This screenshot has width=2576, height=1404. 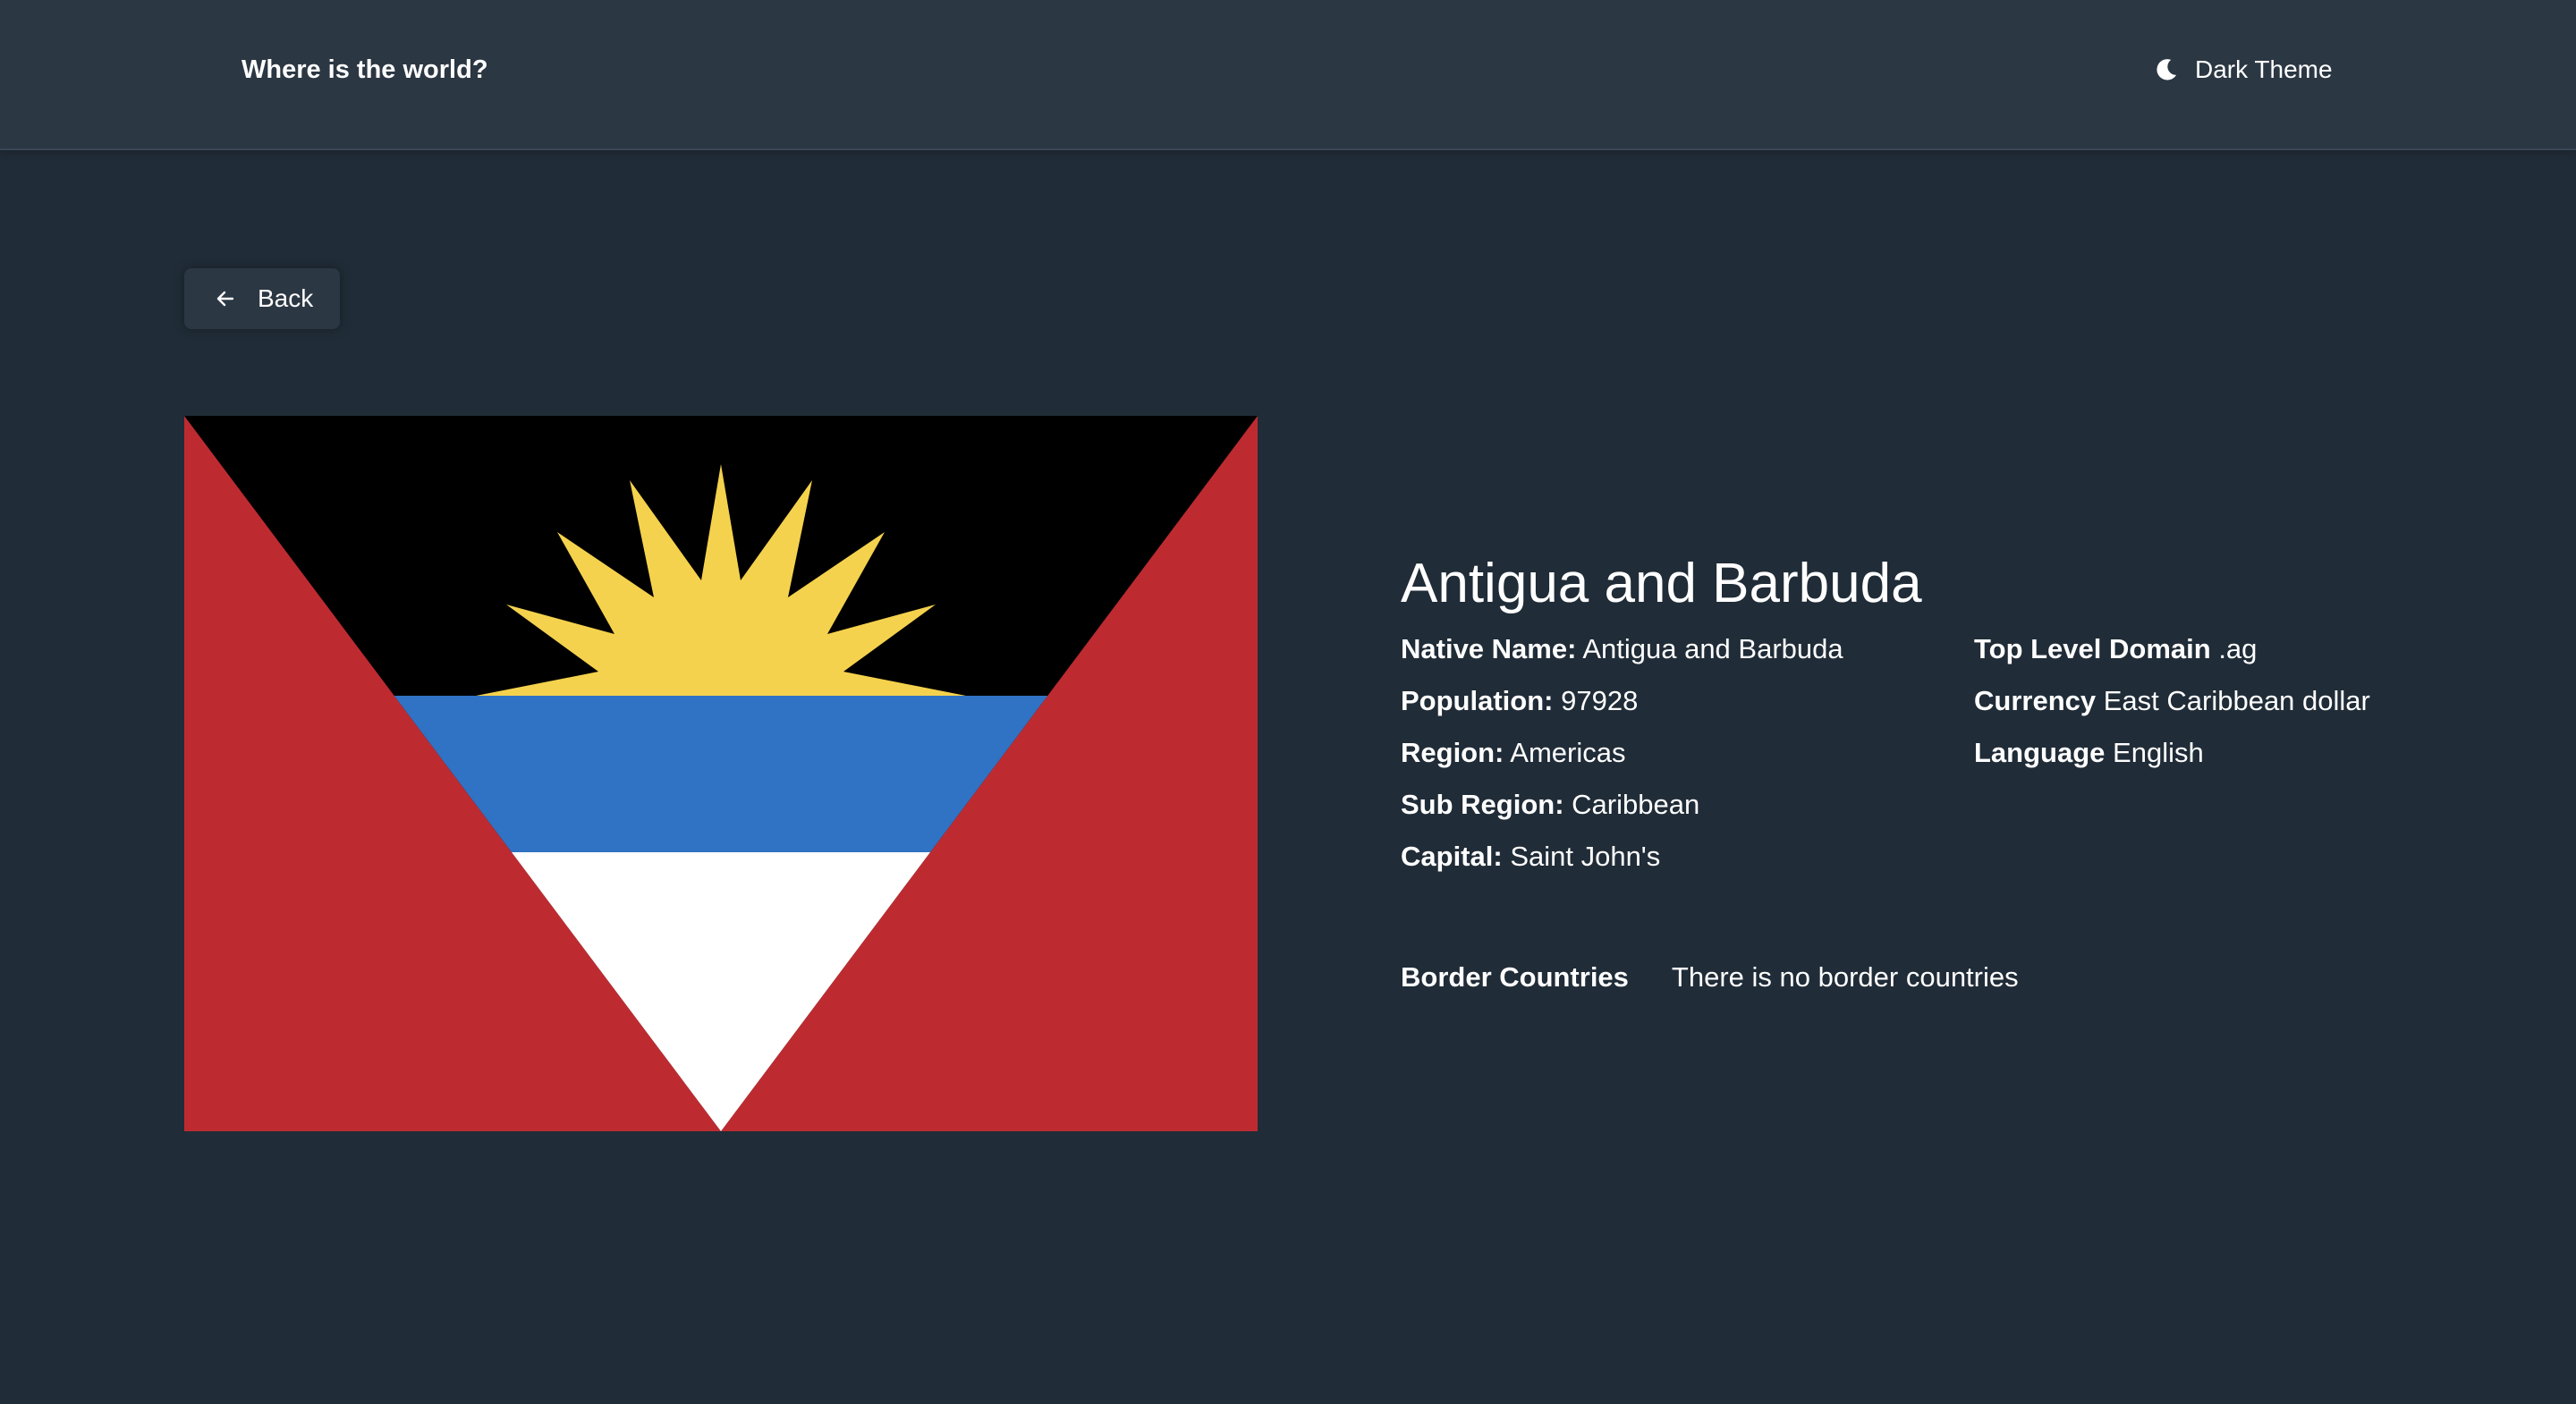 I want to click on detail-sub-region: Sub Region: Caribbean, so click(x=1550, y=805).